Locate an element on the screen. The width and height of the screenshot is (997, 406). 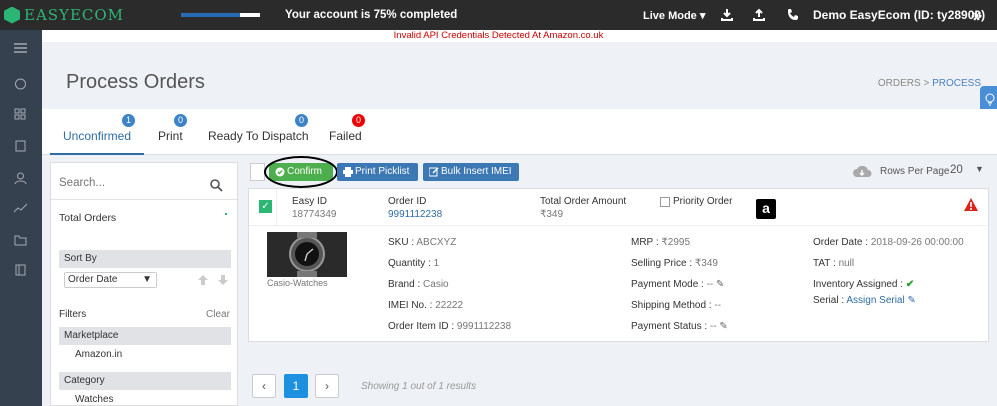
search-input is located at coordinates (129, 183).